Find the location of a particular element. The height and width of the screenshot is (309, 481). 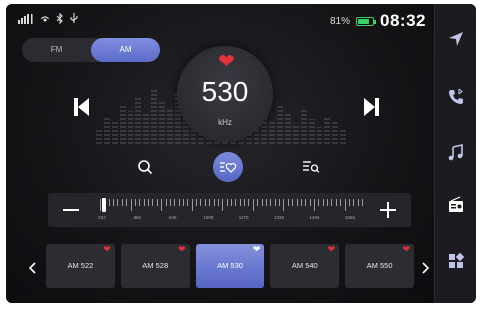

usb-icon is located at coordinates (74, 18).